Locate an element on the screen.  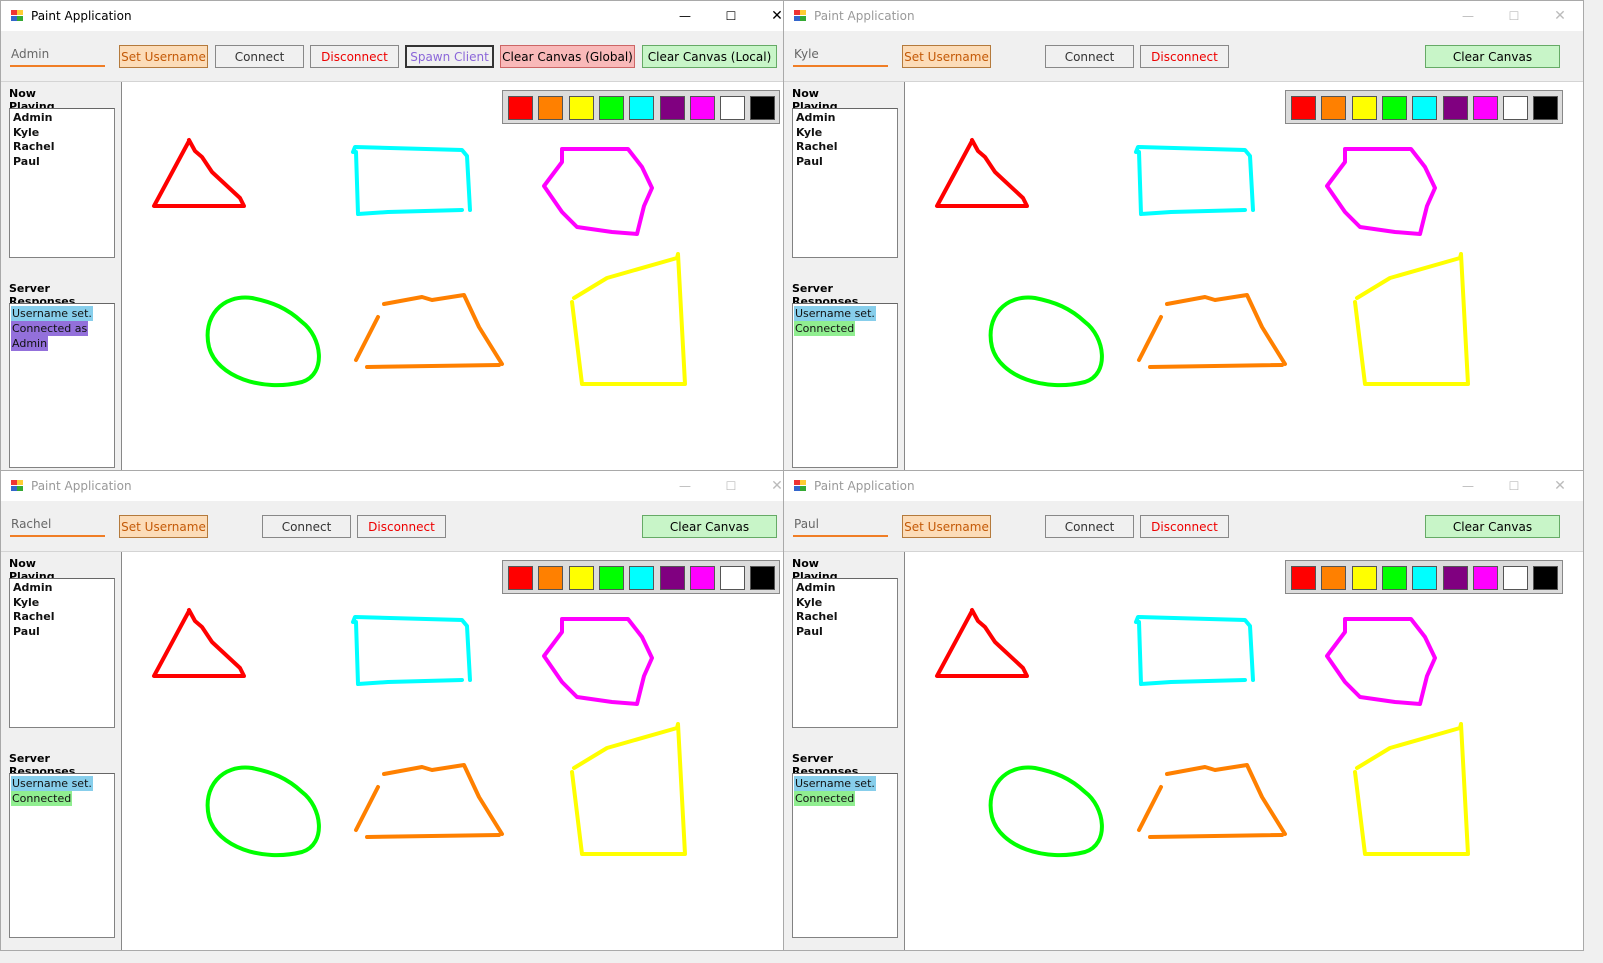
username-field: Kyle is located at coordinates (840, 57).